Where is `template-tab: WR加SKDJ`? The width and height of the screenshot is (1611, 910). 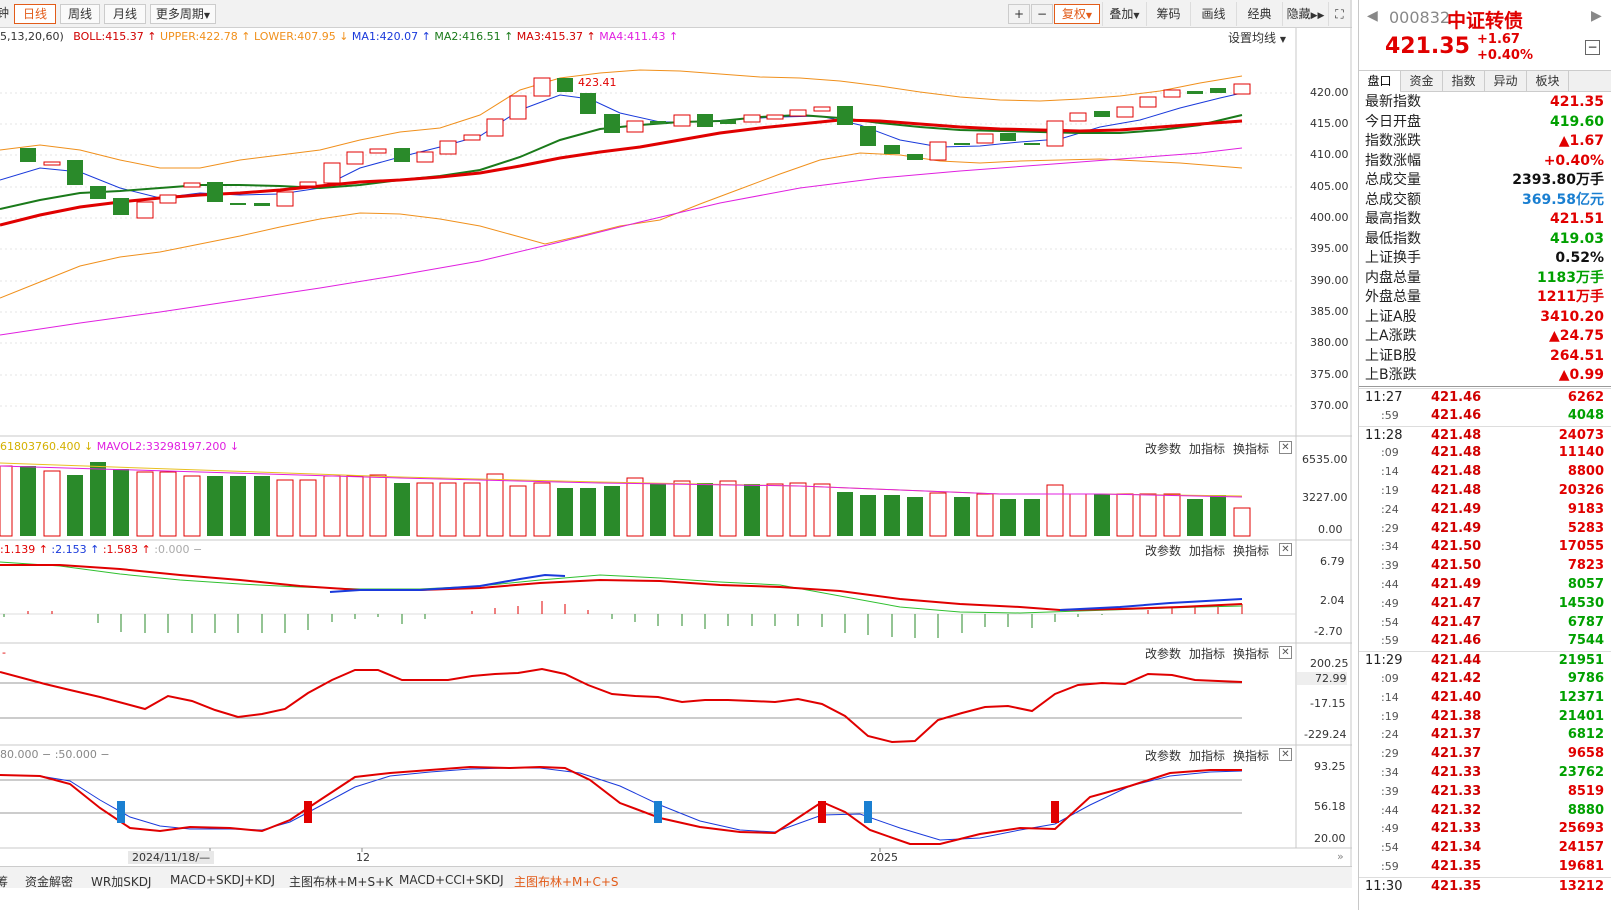 template-tab: WR加SKDJ is located at coordinates (121, 881).